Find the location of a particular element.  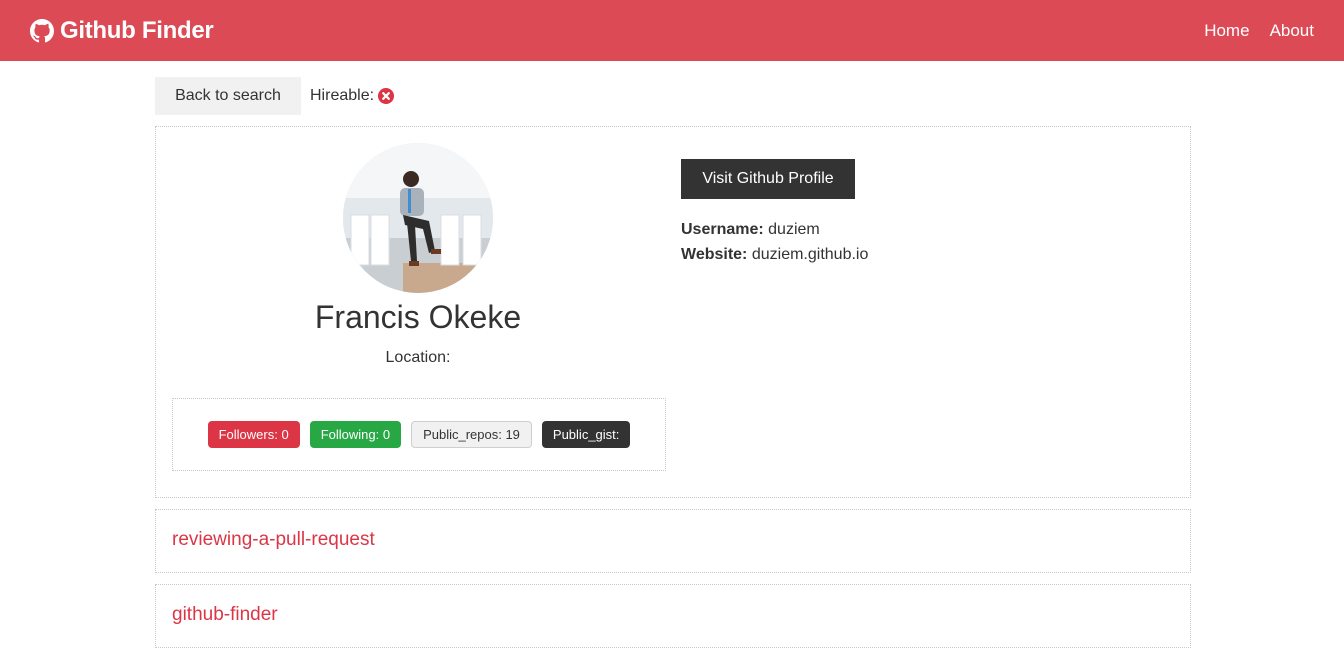

profile-location: Location: is located at coordinates (418, 357).